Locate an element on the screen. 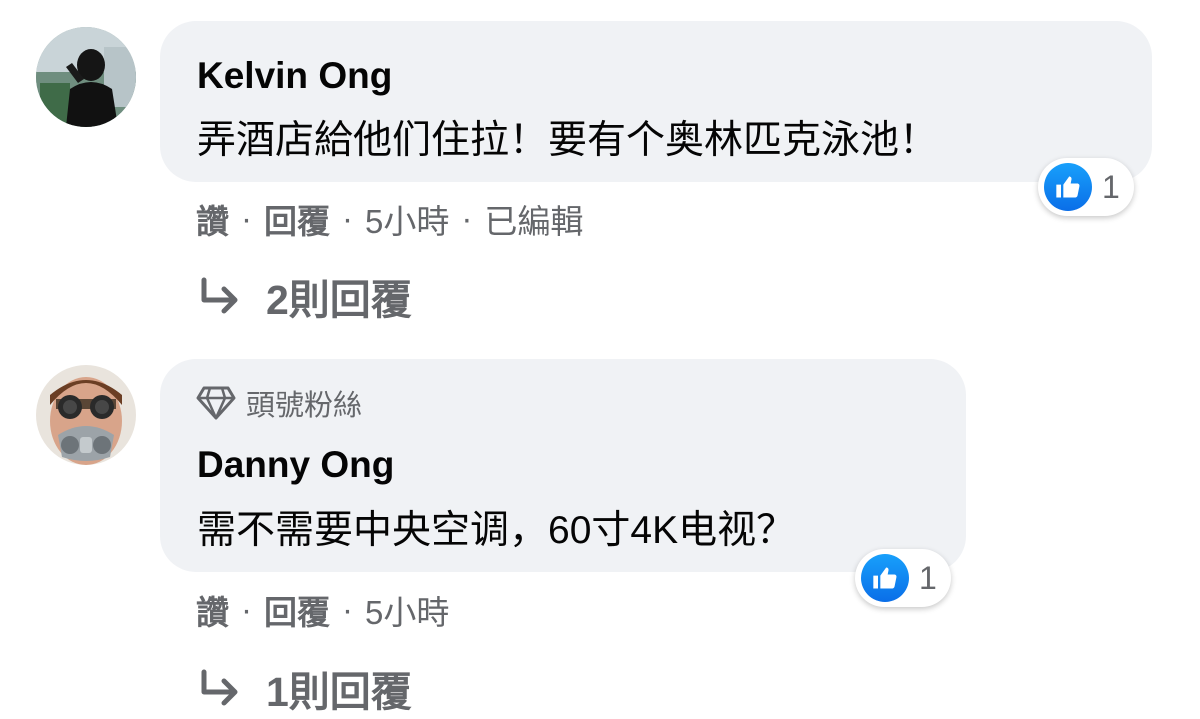 Image resolution: width=1200 pixels, height=719 pixels. diamond-icon is located at coordinates (216, 403).